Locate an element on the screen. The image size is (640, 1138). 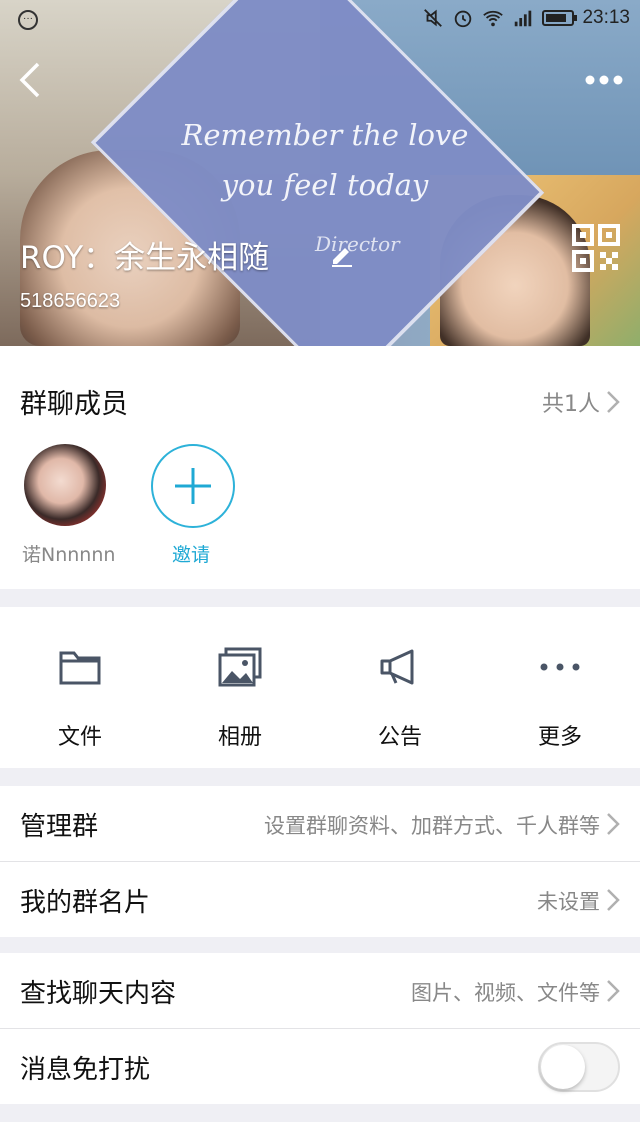
do-not-disturb-toggle is located at coordinates (579, 1067).